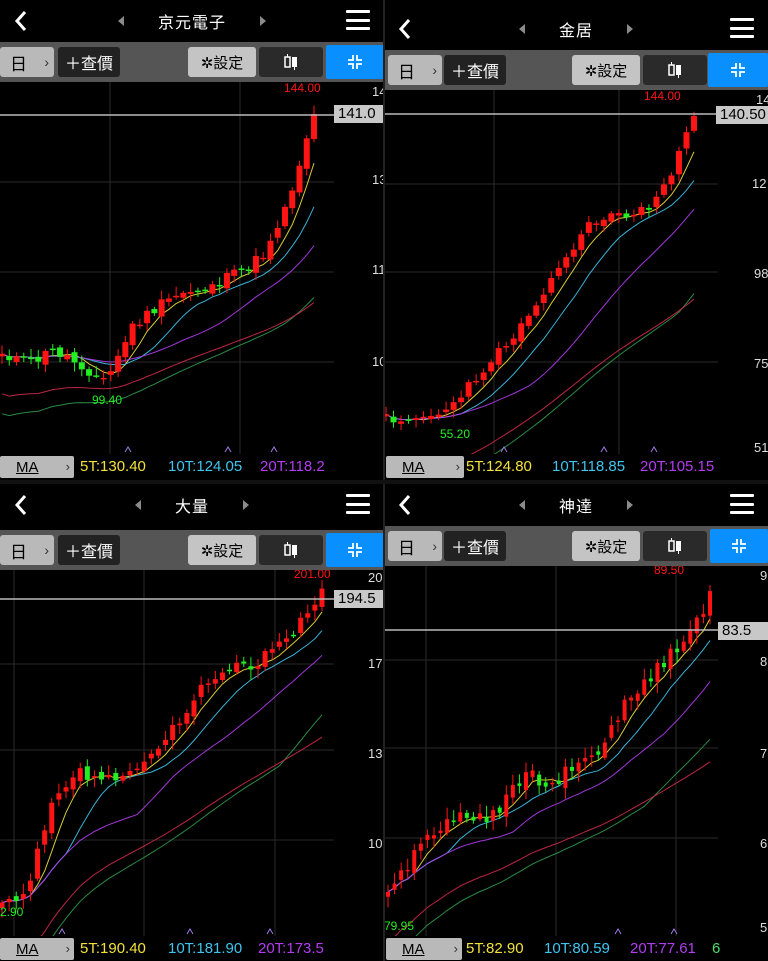 This screenshot has width=768, height=961. What do you see at coordinates (107, 400) in the screenshot?
I see `low-price-label: 99.40` at bounding box center [107, 400].